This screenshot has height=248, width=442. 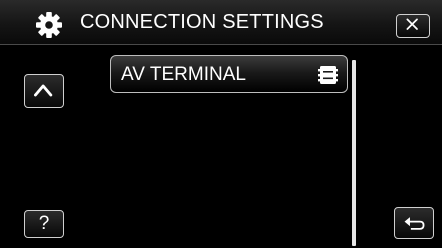 I want to click on help-button: ?, so click(x=44, y=224).